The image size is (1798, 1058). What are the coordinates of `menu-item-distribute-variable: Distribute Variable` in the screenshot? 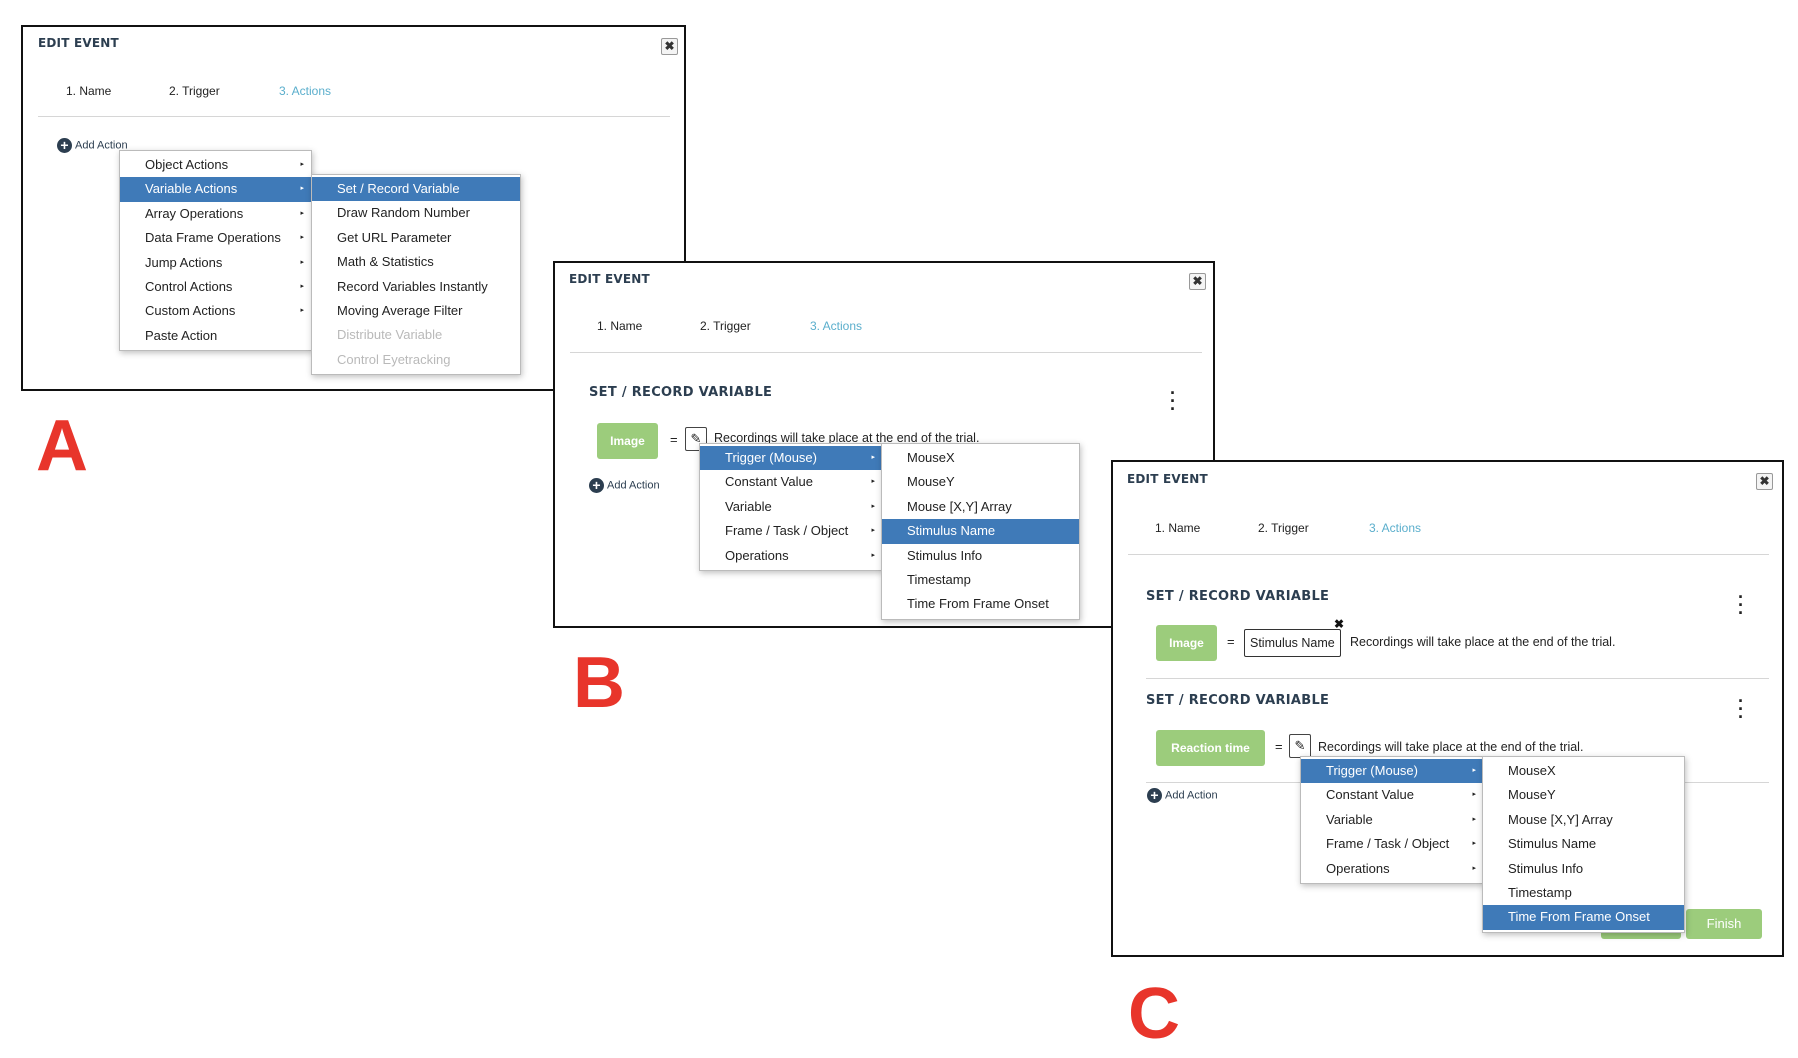 It's located at (390, 335).